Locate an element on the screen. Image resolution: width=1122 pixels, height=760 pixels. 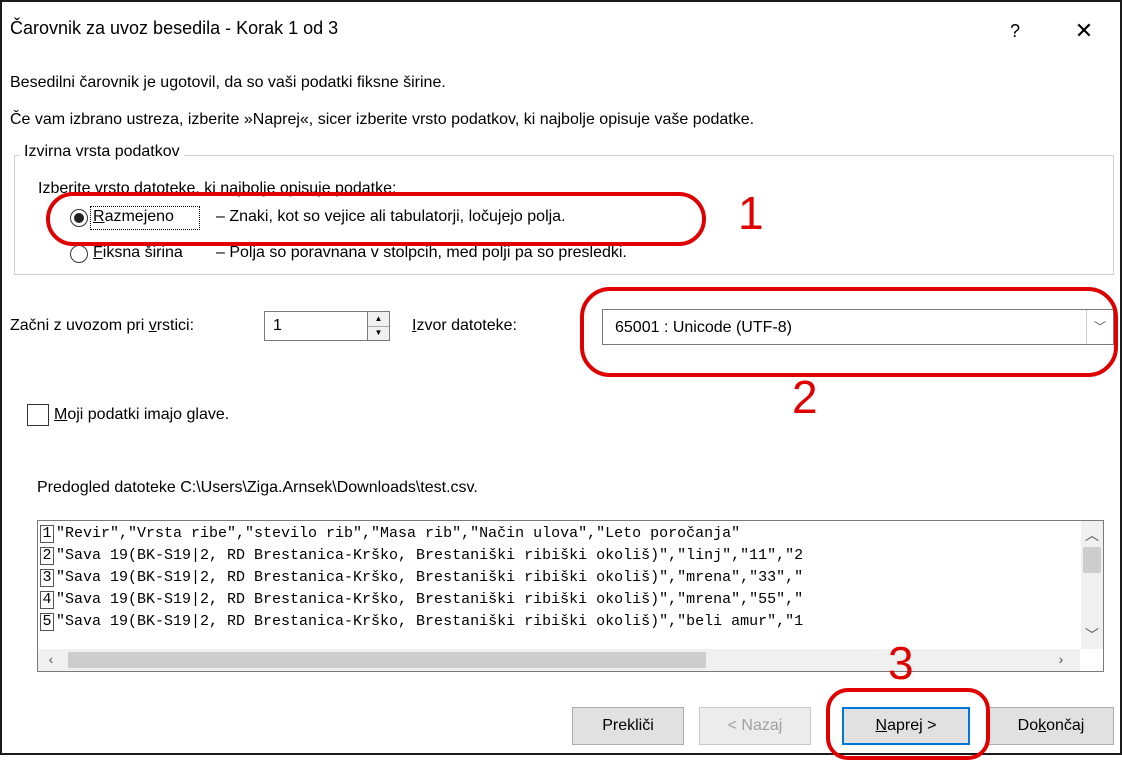
start-row-spinner: ▲ ▼ is located at coordinates (379, 326).